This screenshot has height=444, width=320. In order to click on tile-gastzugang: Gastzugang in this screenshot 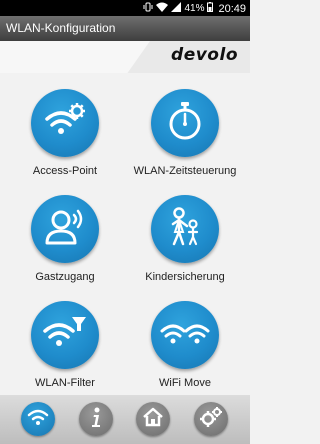, I will do `click(65, 239)`.